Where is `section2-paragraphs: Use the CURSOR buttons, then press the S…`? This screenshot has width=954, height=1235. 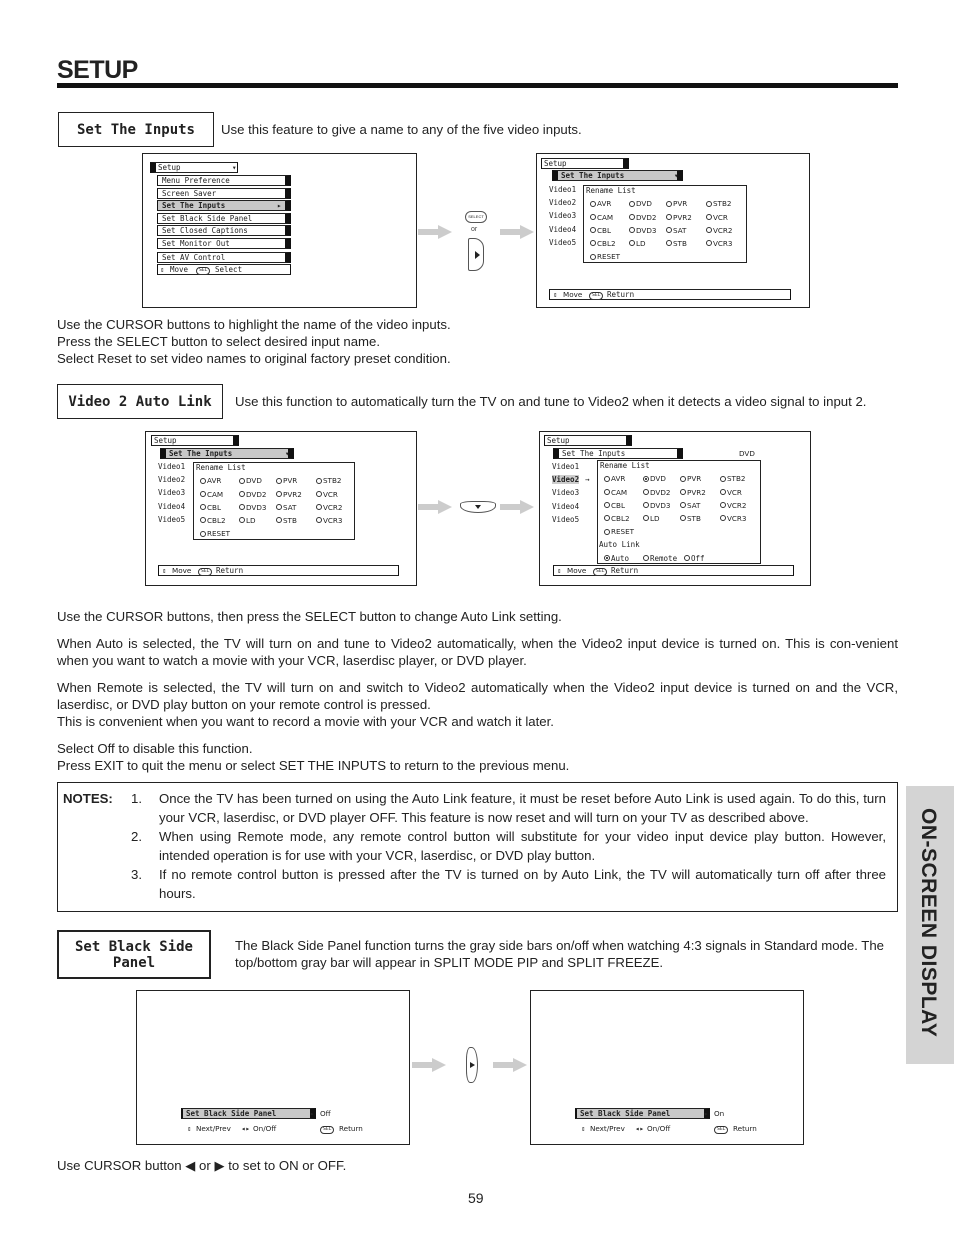
section2-paragraphs: Use the CURSOR buttons, then press the S… is located at coordinates (477, 691).